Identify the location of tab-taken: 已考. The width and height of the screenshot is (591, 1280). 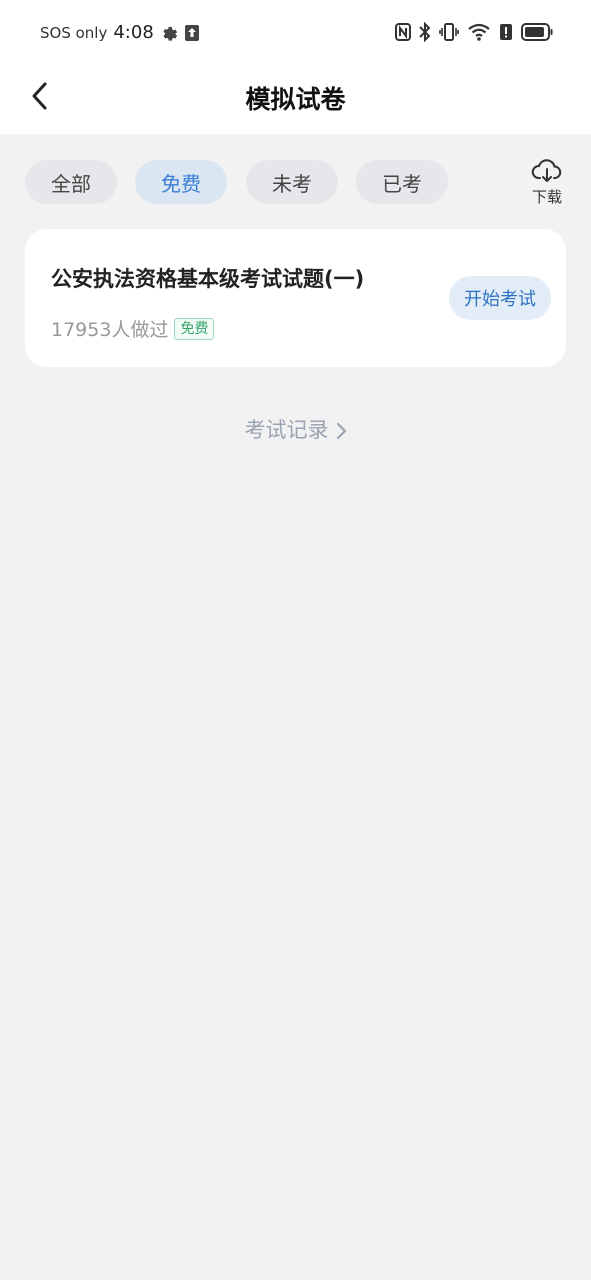
(402, 182).